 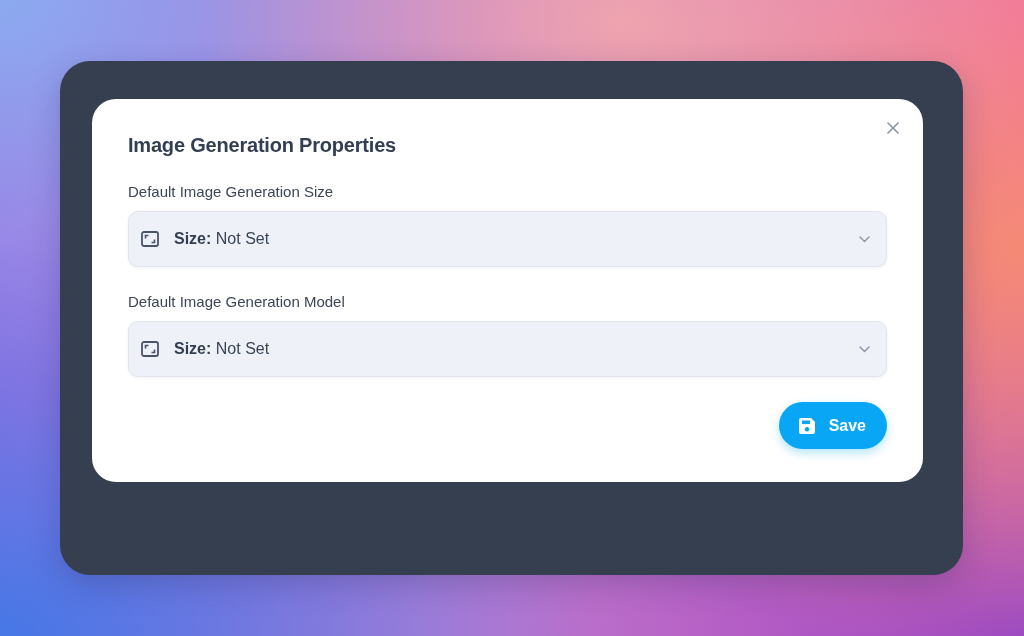 I want to click on save-icon, so click(x=806, y=425).